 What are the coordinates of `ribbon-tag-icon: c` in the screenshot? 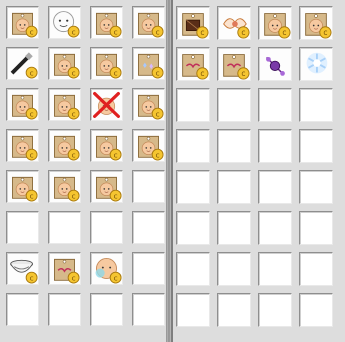 It's located at (64, 268).